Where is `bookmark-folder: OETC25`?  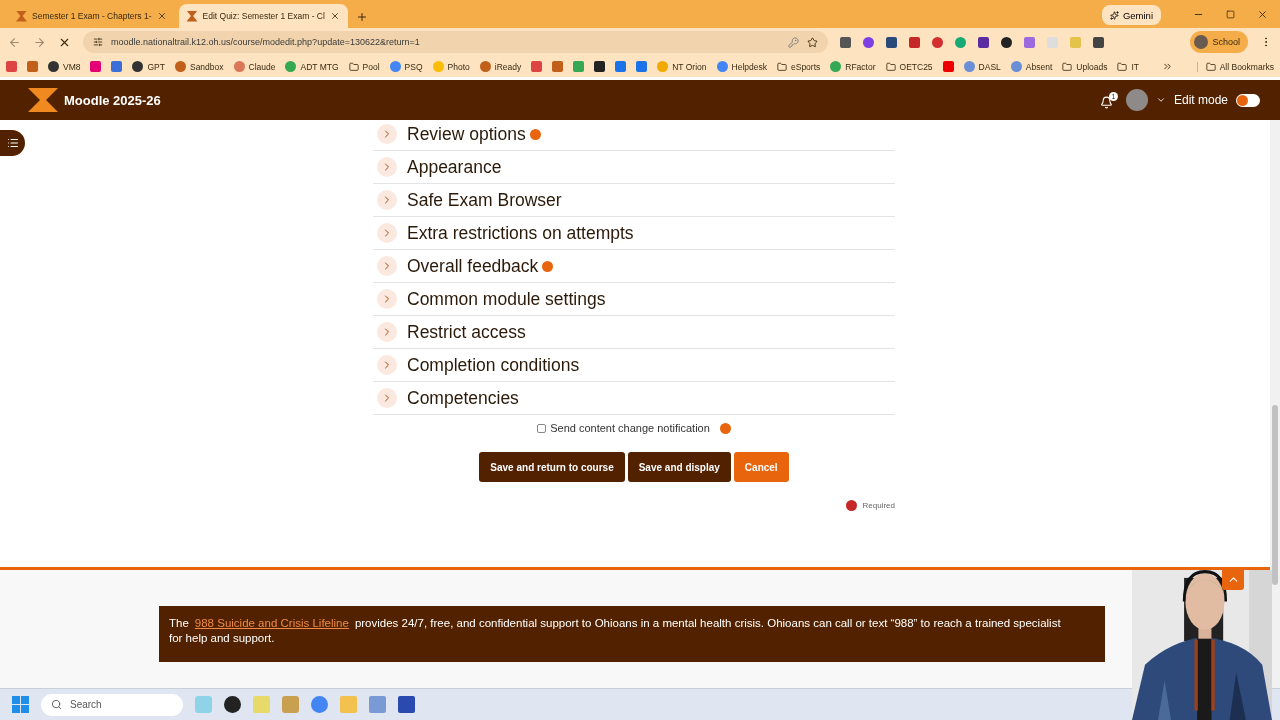
bookmark-folder: OETC25 is located at coordinates (909, 66).